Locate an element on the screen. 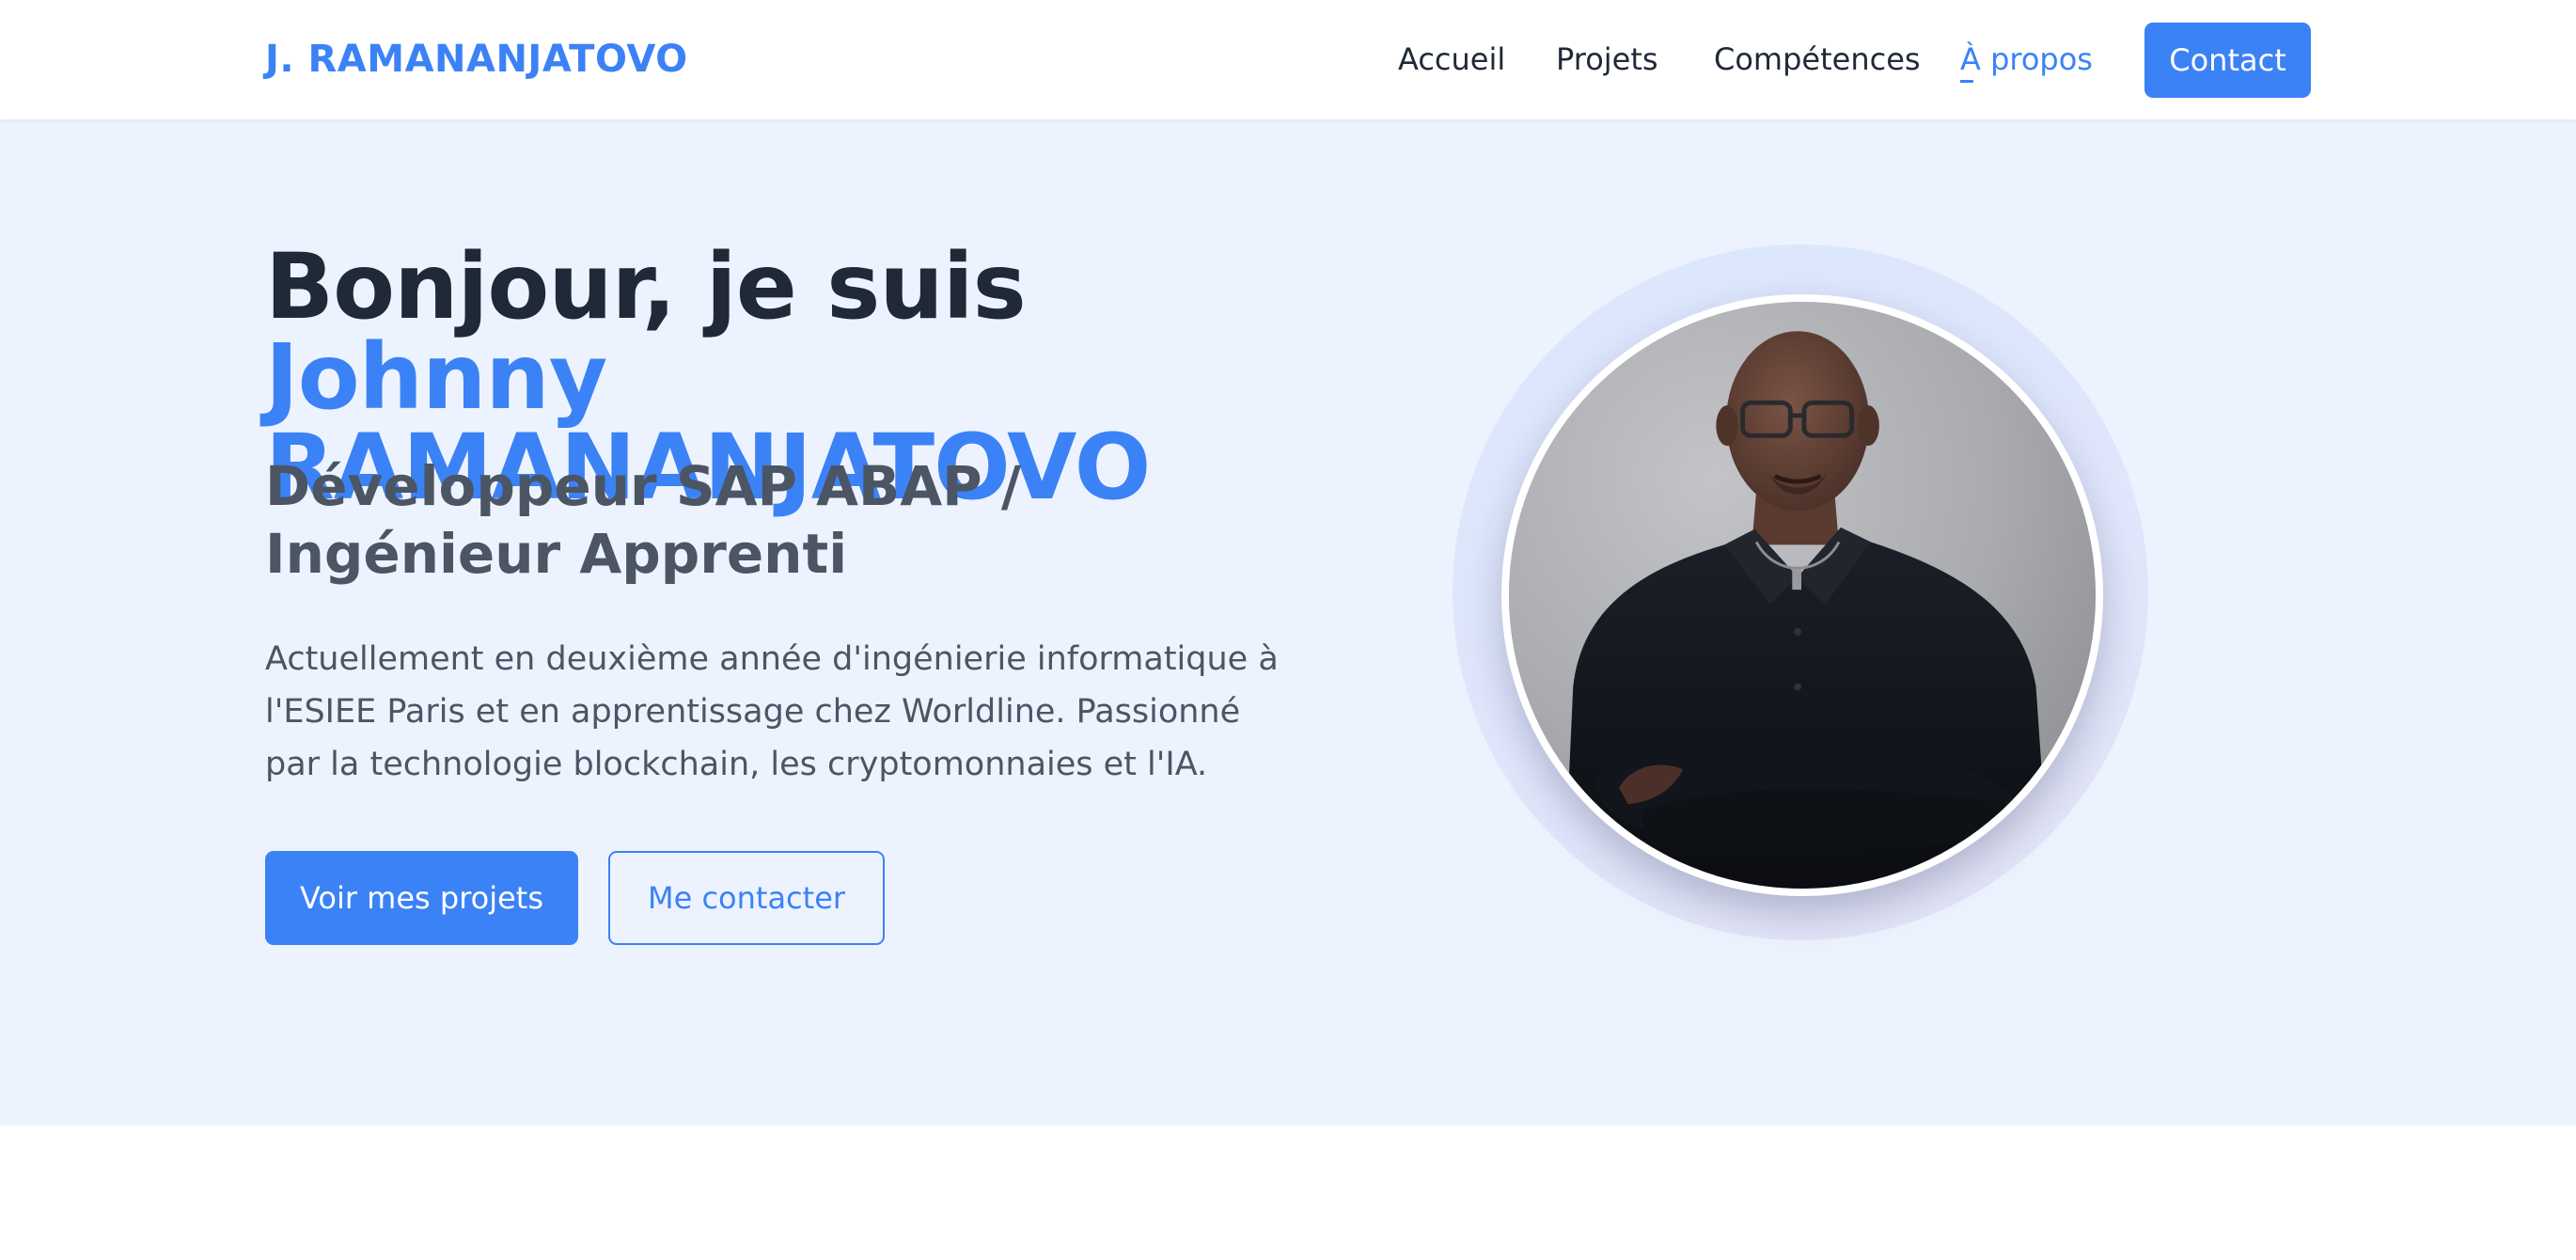 The image size is (2576, 1260). profile-photo-illustration is located at coordinates (1803, 596).